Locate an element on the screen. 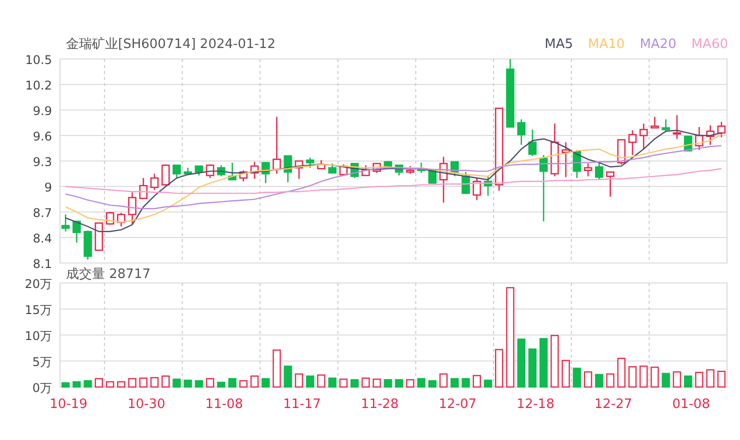 This screenshot has width=740, height=440. axis-label: 20万 is located at coordinates (38, 284).